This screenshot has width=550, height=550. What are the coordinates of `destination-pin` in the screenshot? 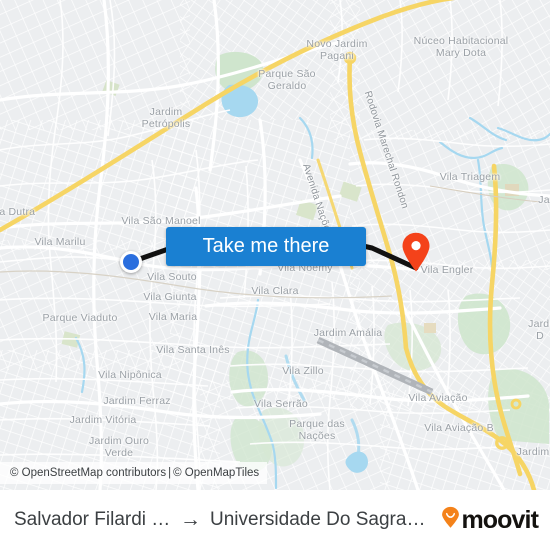 It's located at (416, 252).